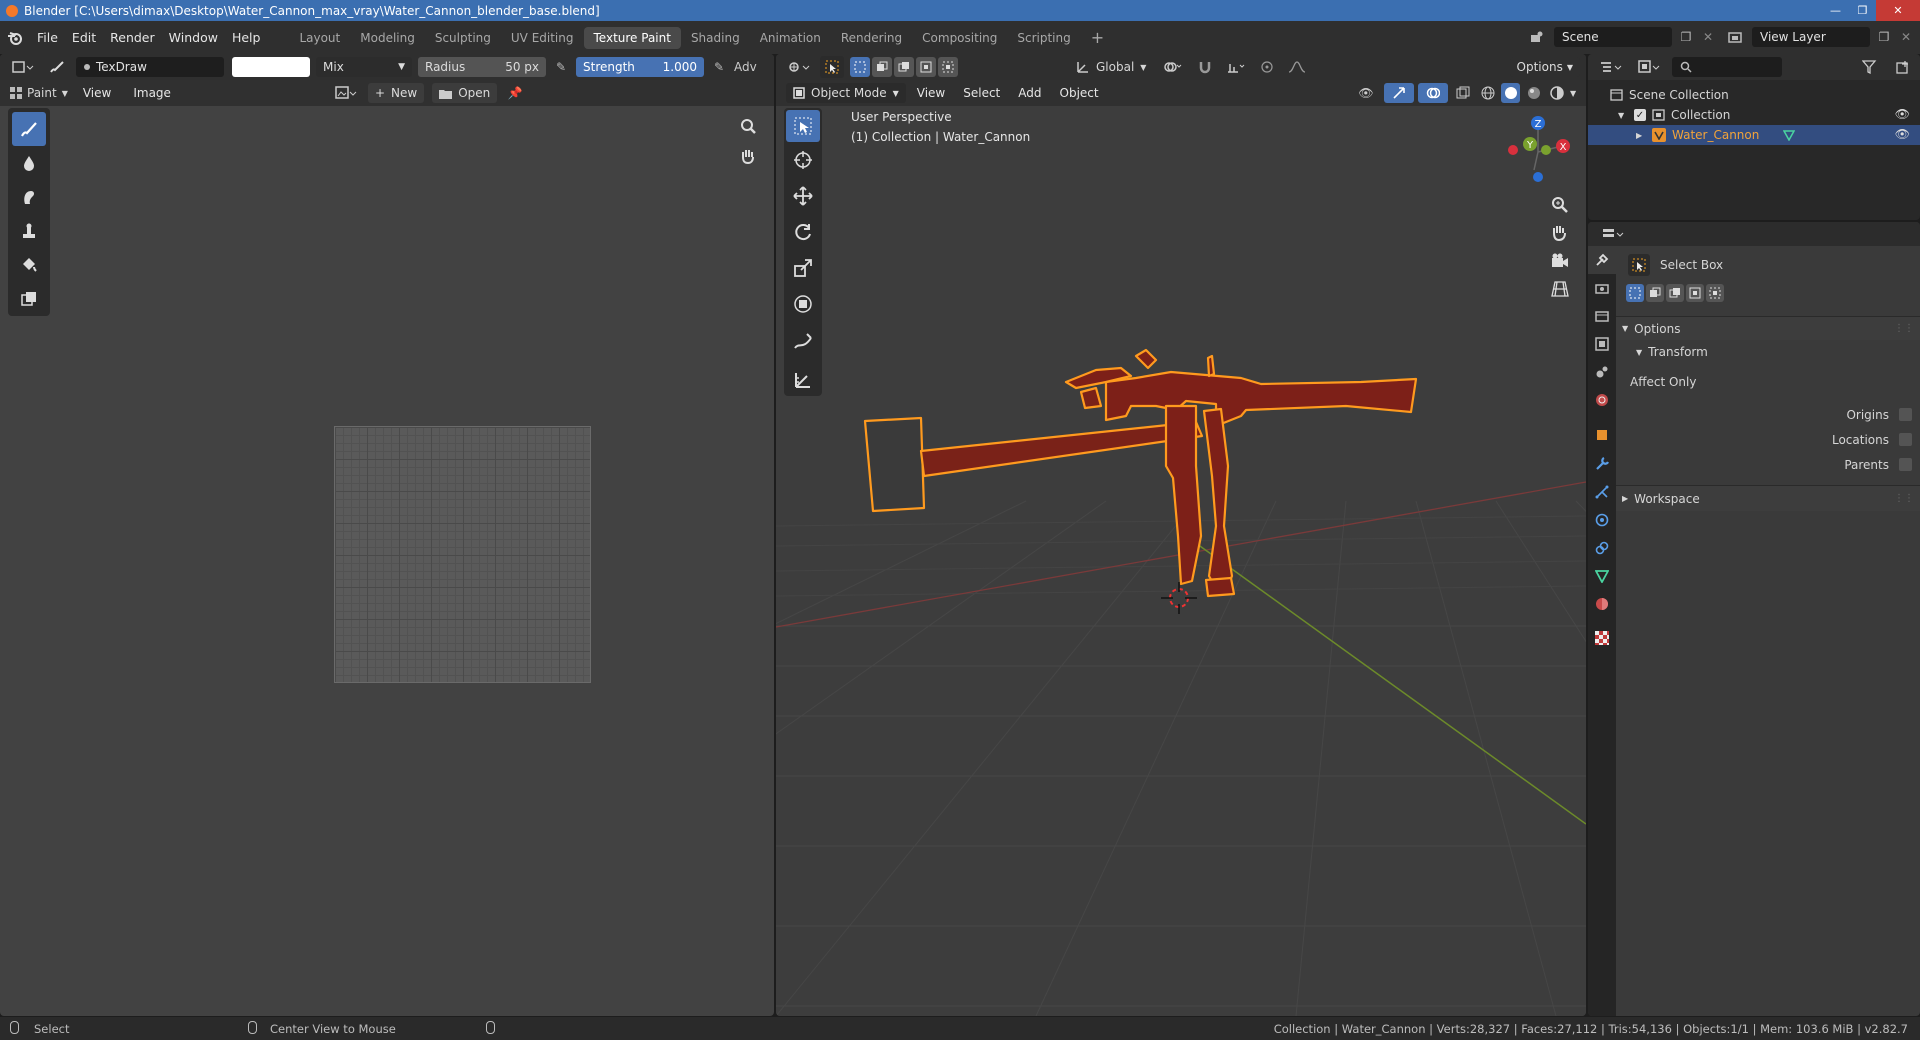 This screenshot has width=1920, height=1040. I want to click on falloff-curve-icon, so click(1299, 67).